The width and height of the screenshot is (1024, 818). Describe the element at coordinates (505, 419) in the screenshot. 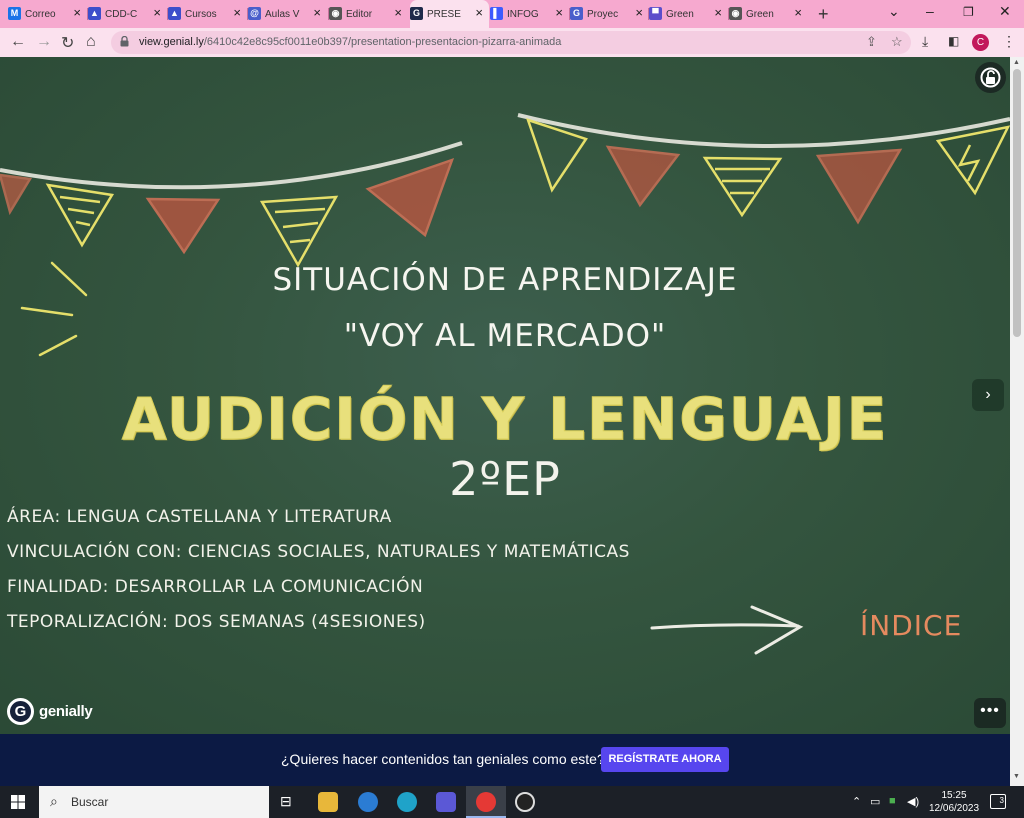

I see `slide-subject-heading: AUDICIÓN Y LENGUAJE` at that location.